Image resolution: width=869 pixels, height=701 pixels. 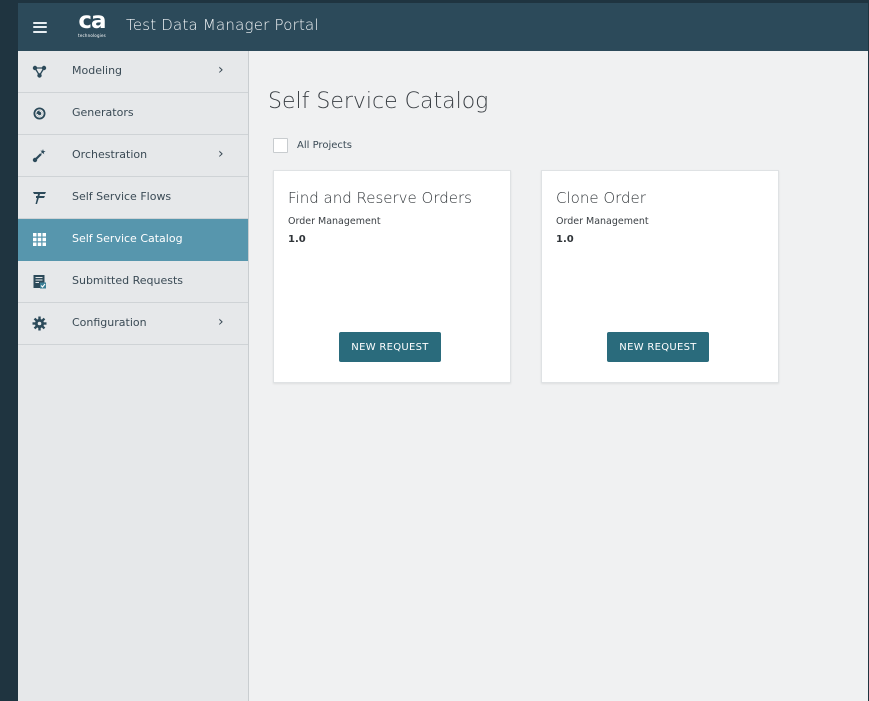 I want to click on page-title: Self Service Catalog, so click(x=378, y=101).